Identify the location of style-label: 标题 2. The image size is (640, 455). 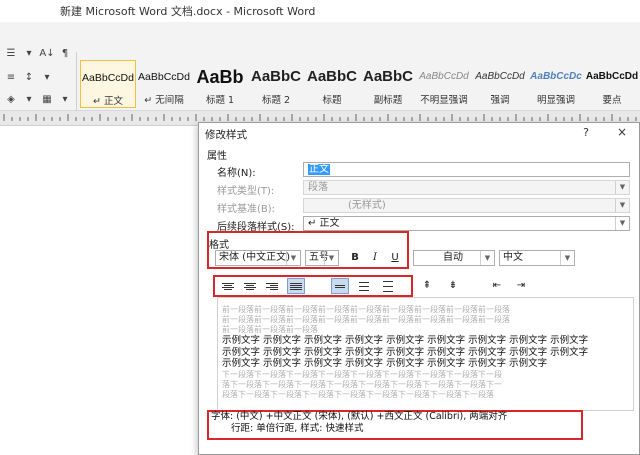
(276, 100).